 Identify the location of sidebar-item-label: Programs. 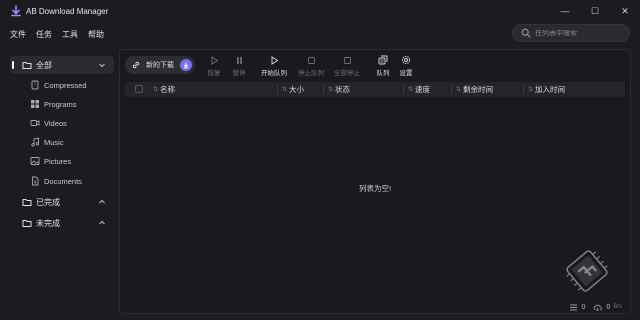
(60, 104).